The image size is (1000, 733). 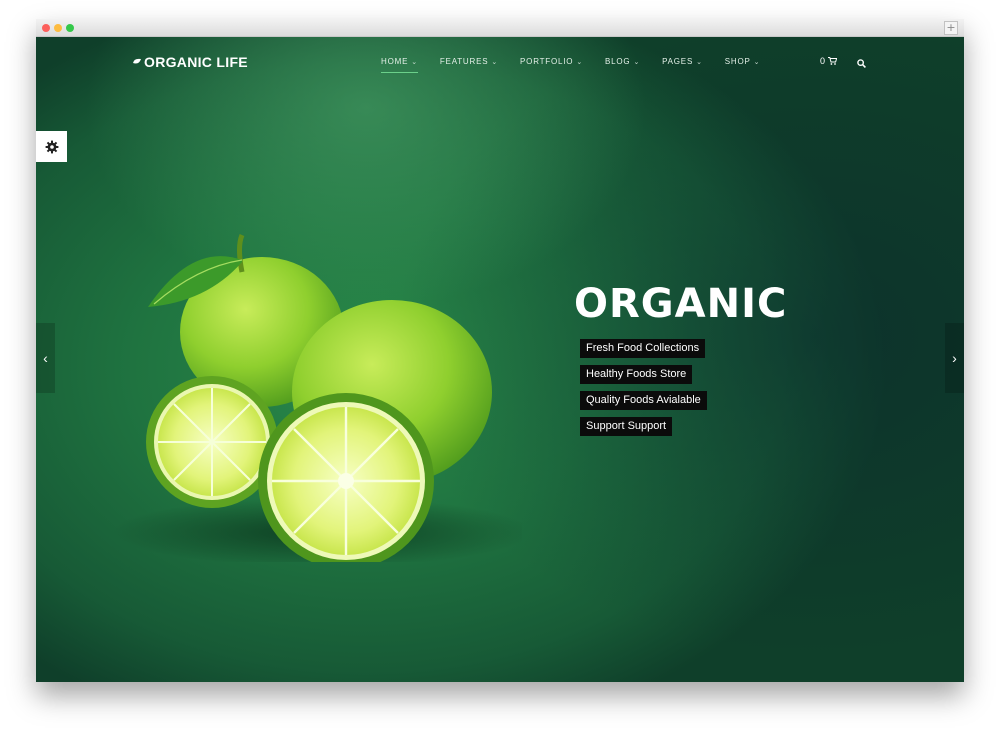 I want to click on chevron-right-icon: ›, so click(x=954, y=358).